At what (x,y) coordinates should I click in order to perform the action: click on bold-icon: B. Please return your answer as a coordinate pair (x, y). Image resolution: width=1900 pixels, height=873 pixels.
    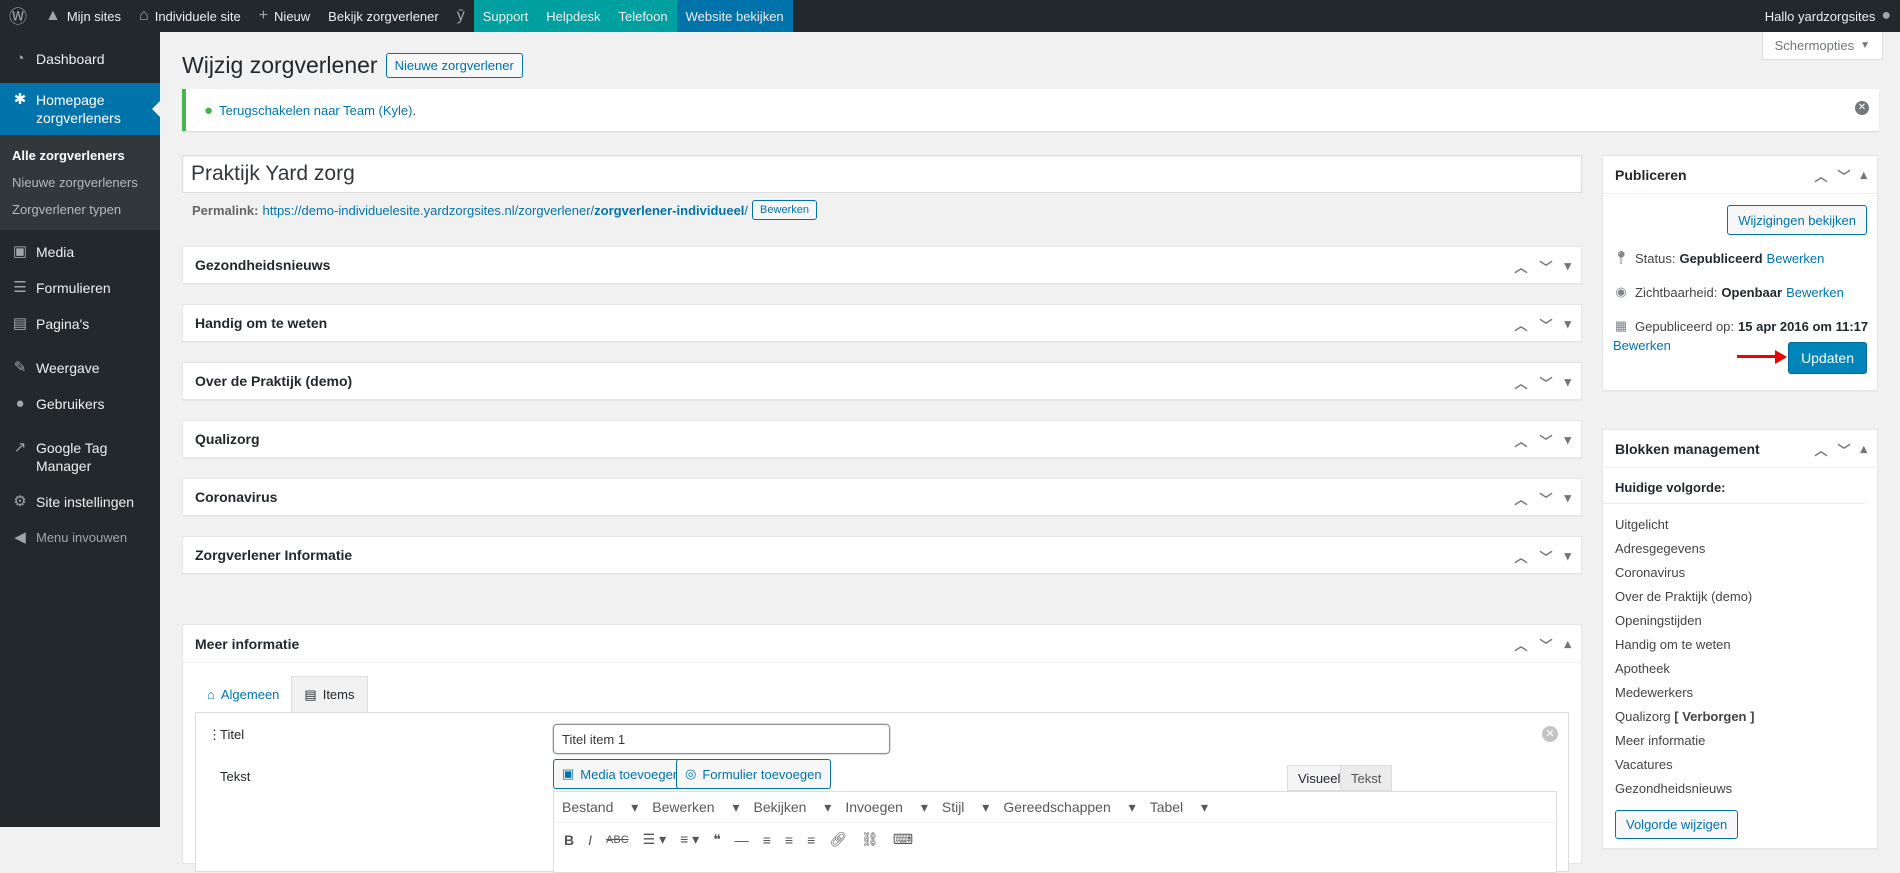
    Looking at the image, I should click on (569, 840).